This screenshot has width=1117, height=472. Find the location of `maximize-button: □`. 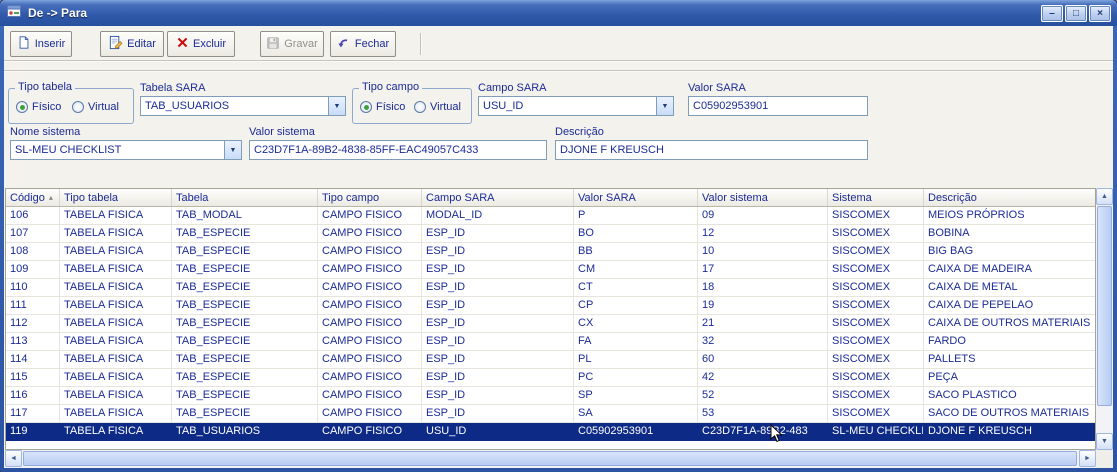

maximize-button: □ is located at coordinates (1076, 13).